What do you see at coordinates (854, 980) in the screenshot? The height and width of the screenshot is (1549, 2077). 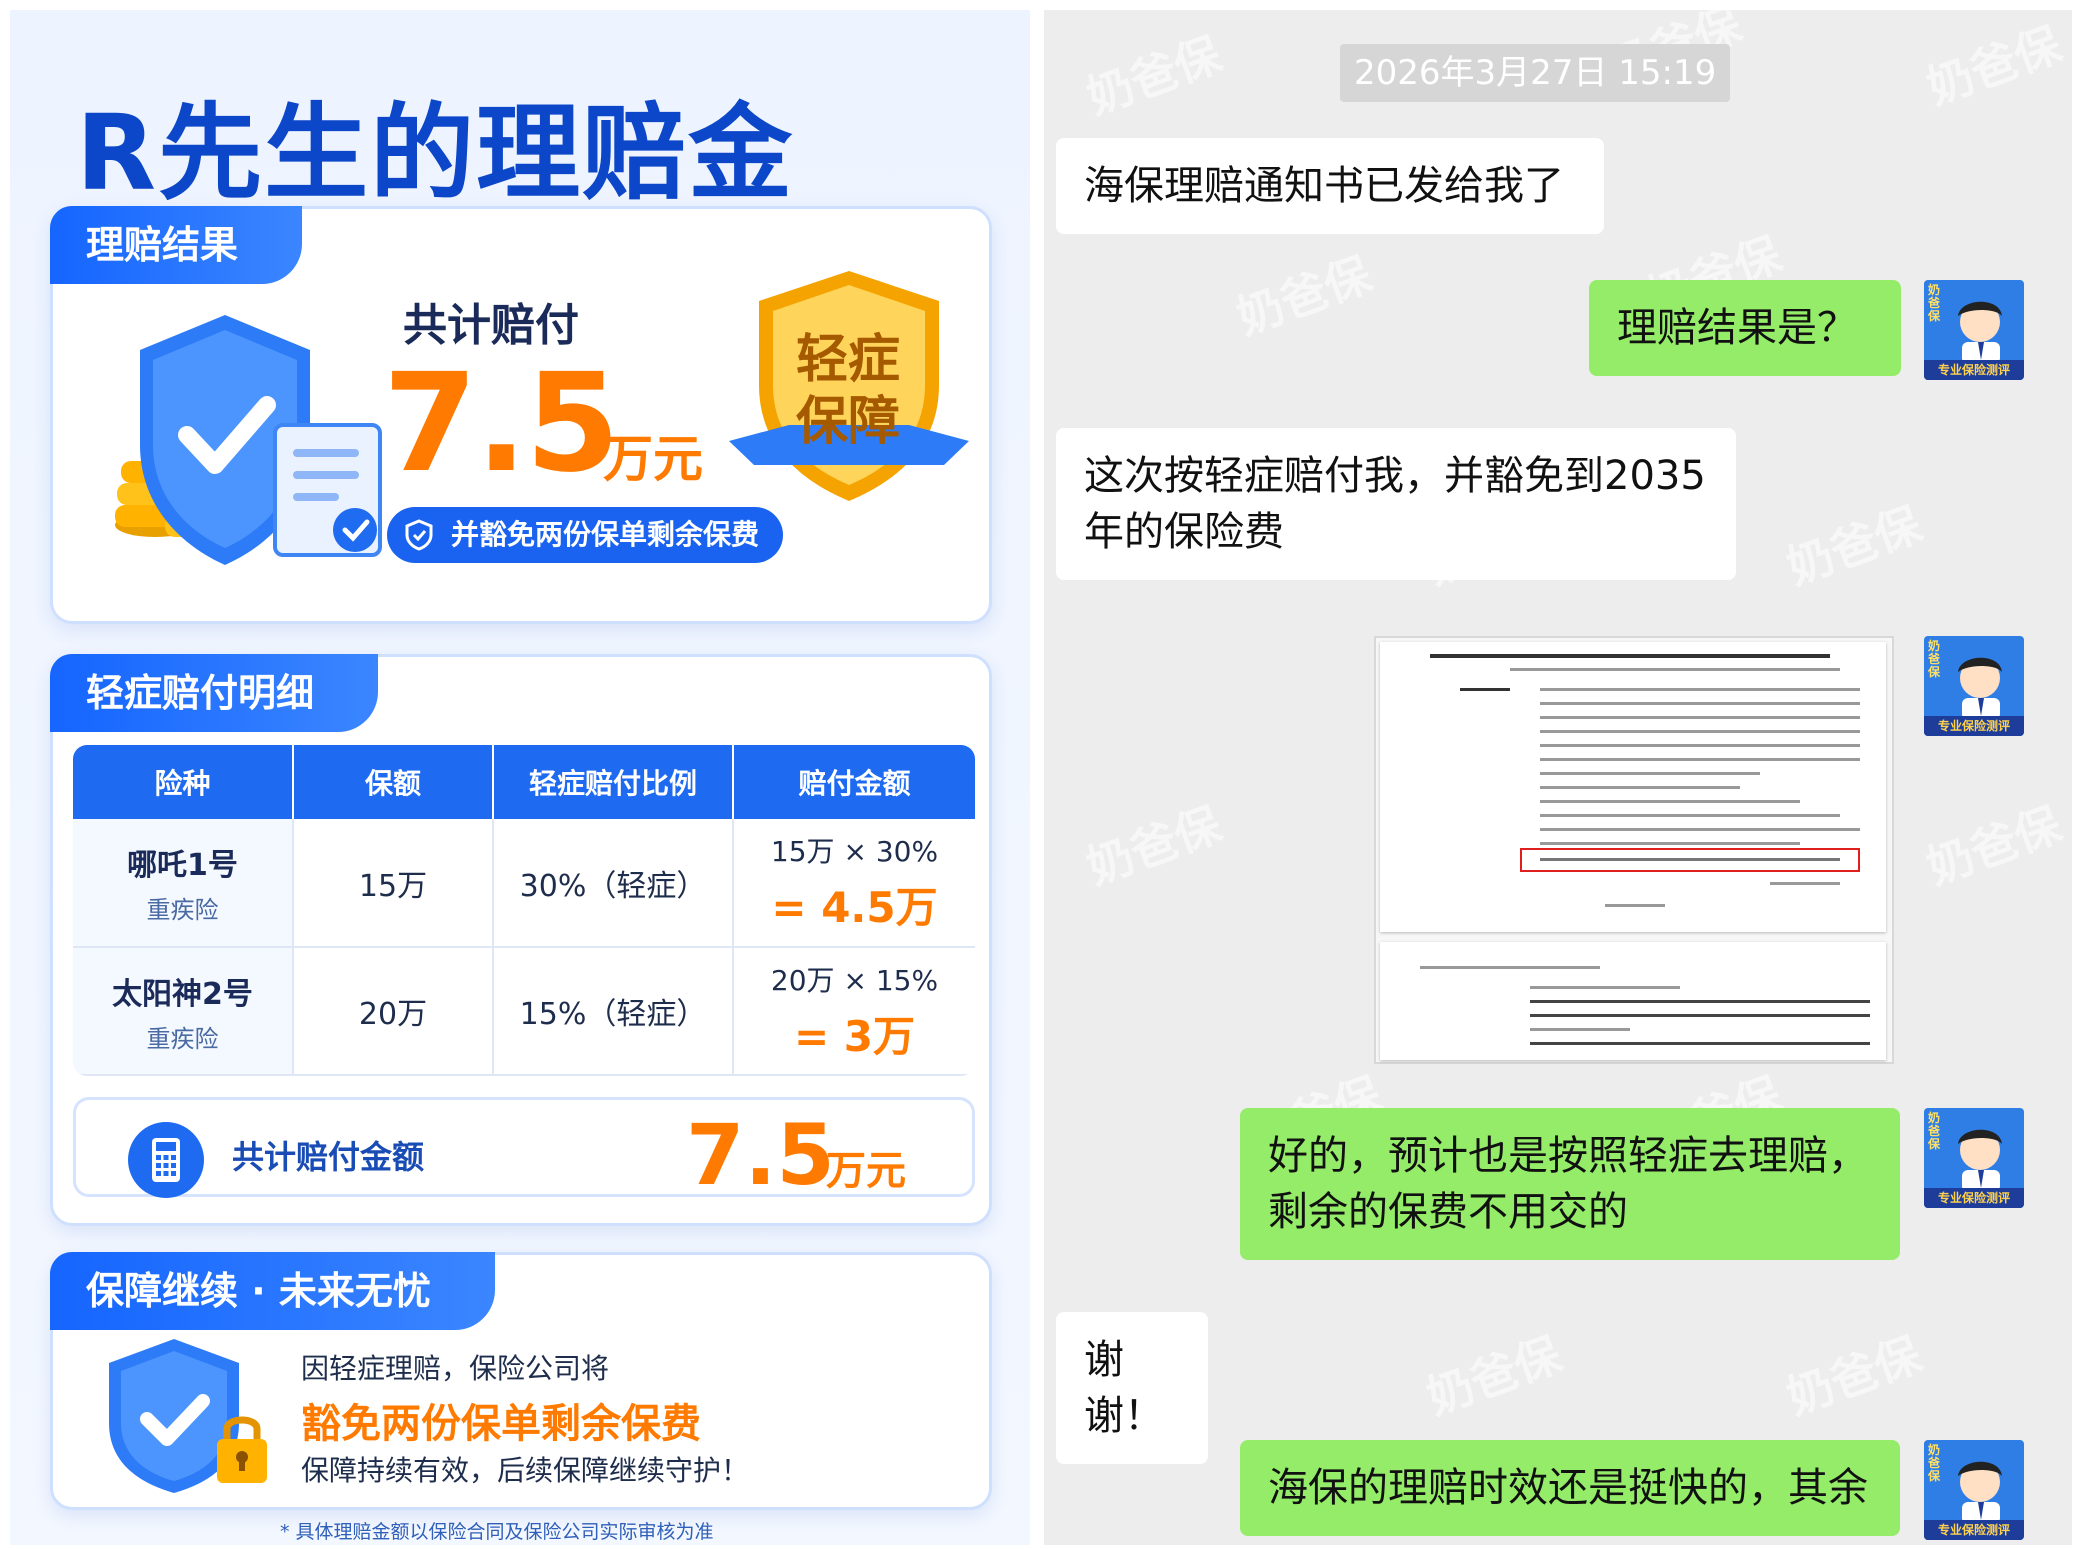 I see `payout-calc: 20万 × 15%` at bounding box center [854, 980].